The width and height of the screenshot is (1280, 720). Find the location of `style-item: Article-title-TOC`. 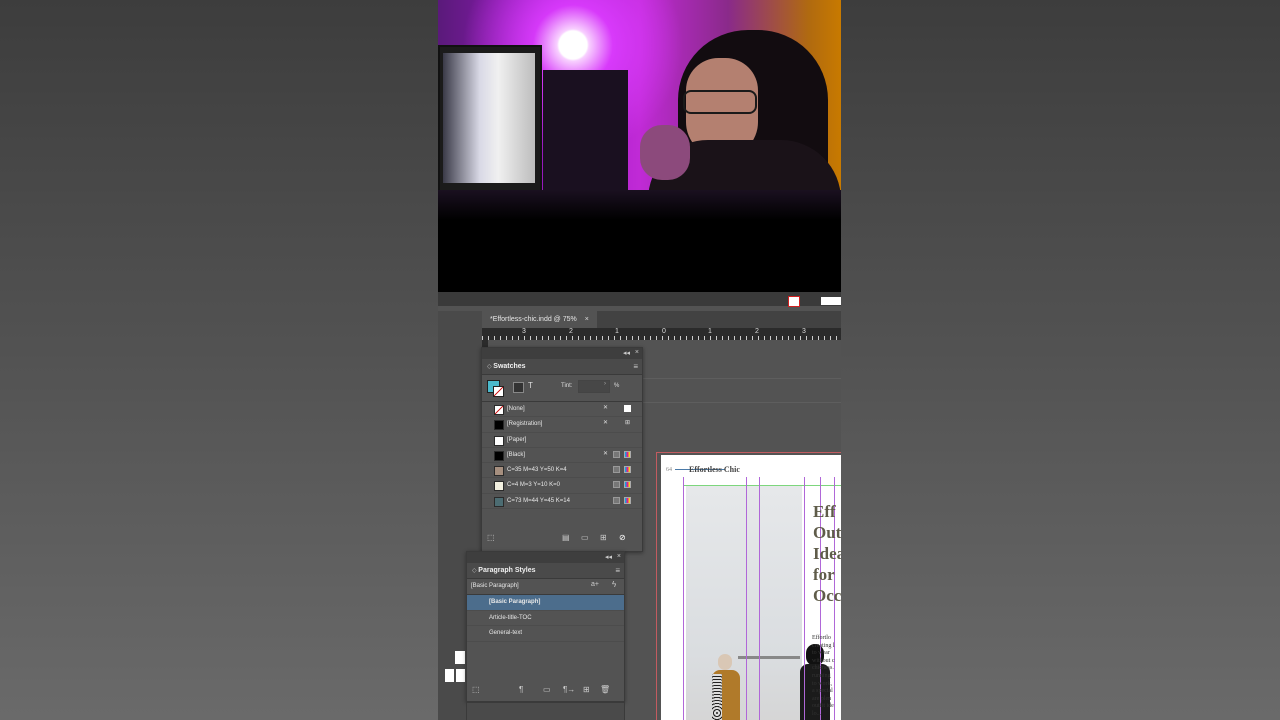

style-item: Article-title-TOC is located at coordinates (545, 618).